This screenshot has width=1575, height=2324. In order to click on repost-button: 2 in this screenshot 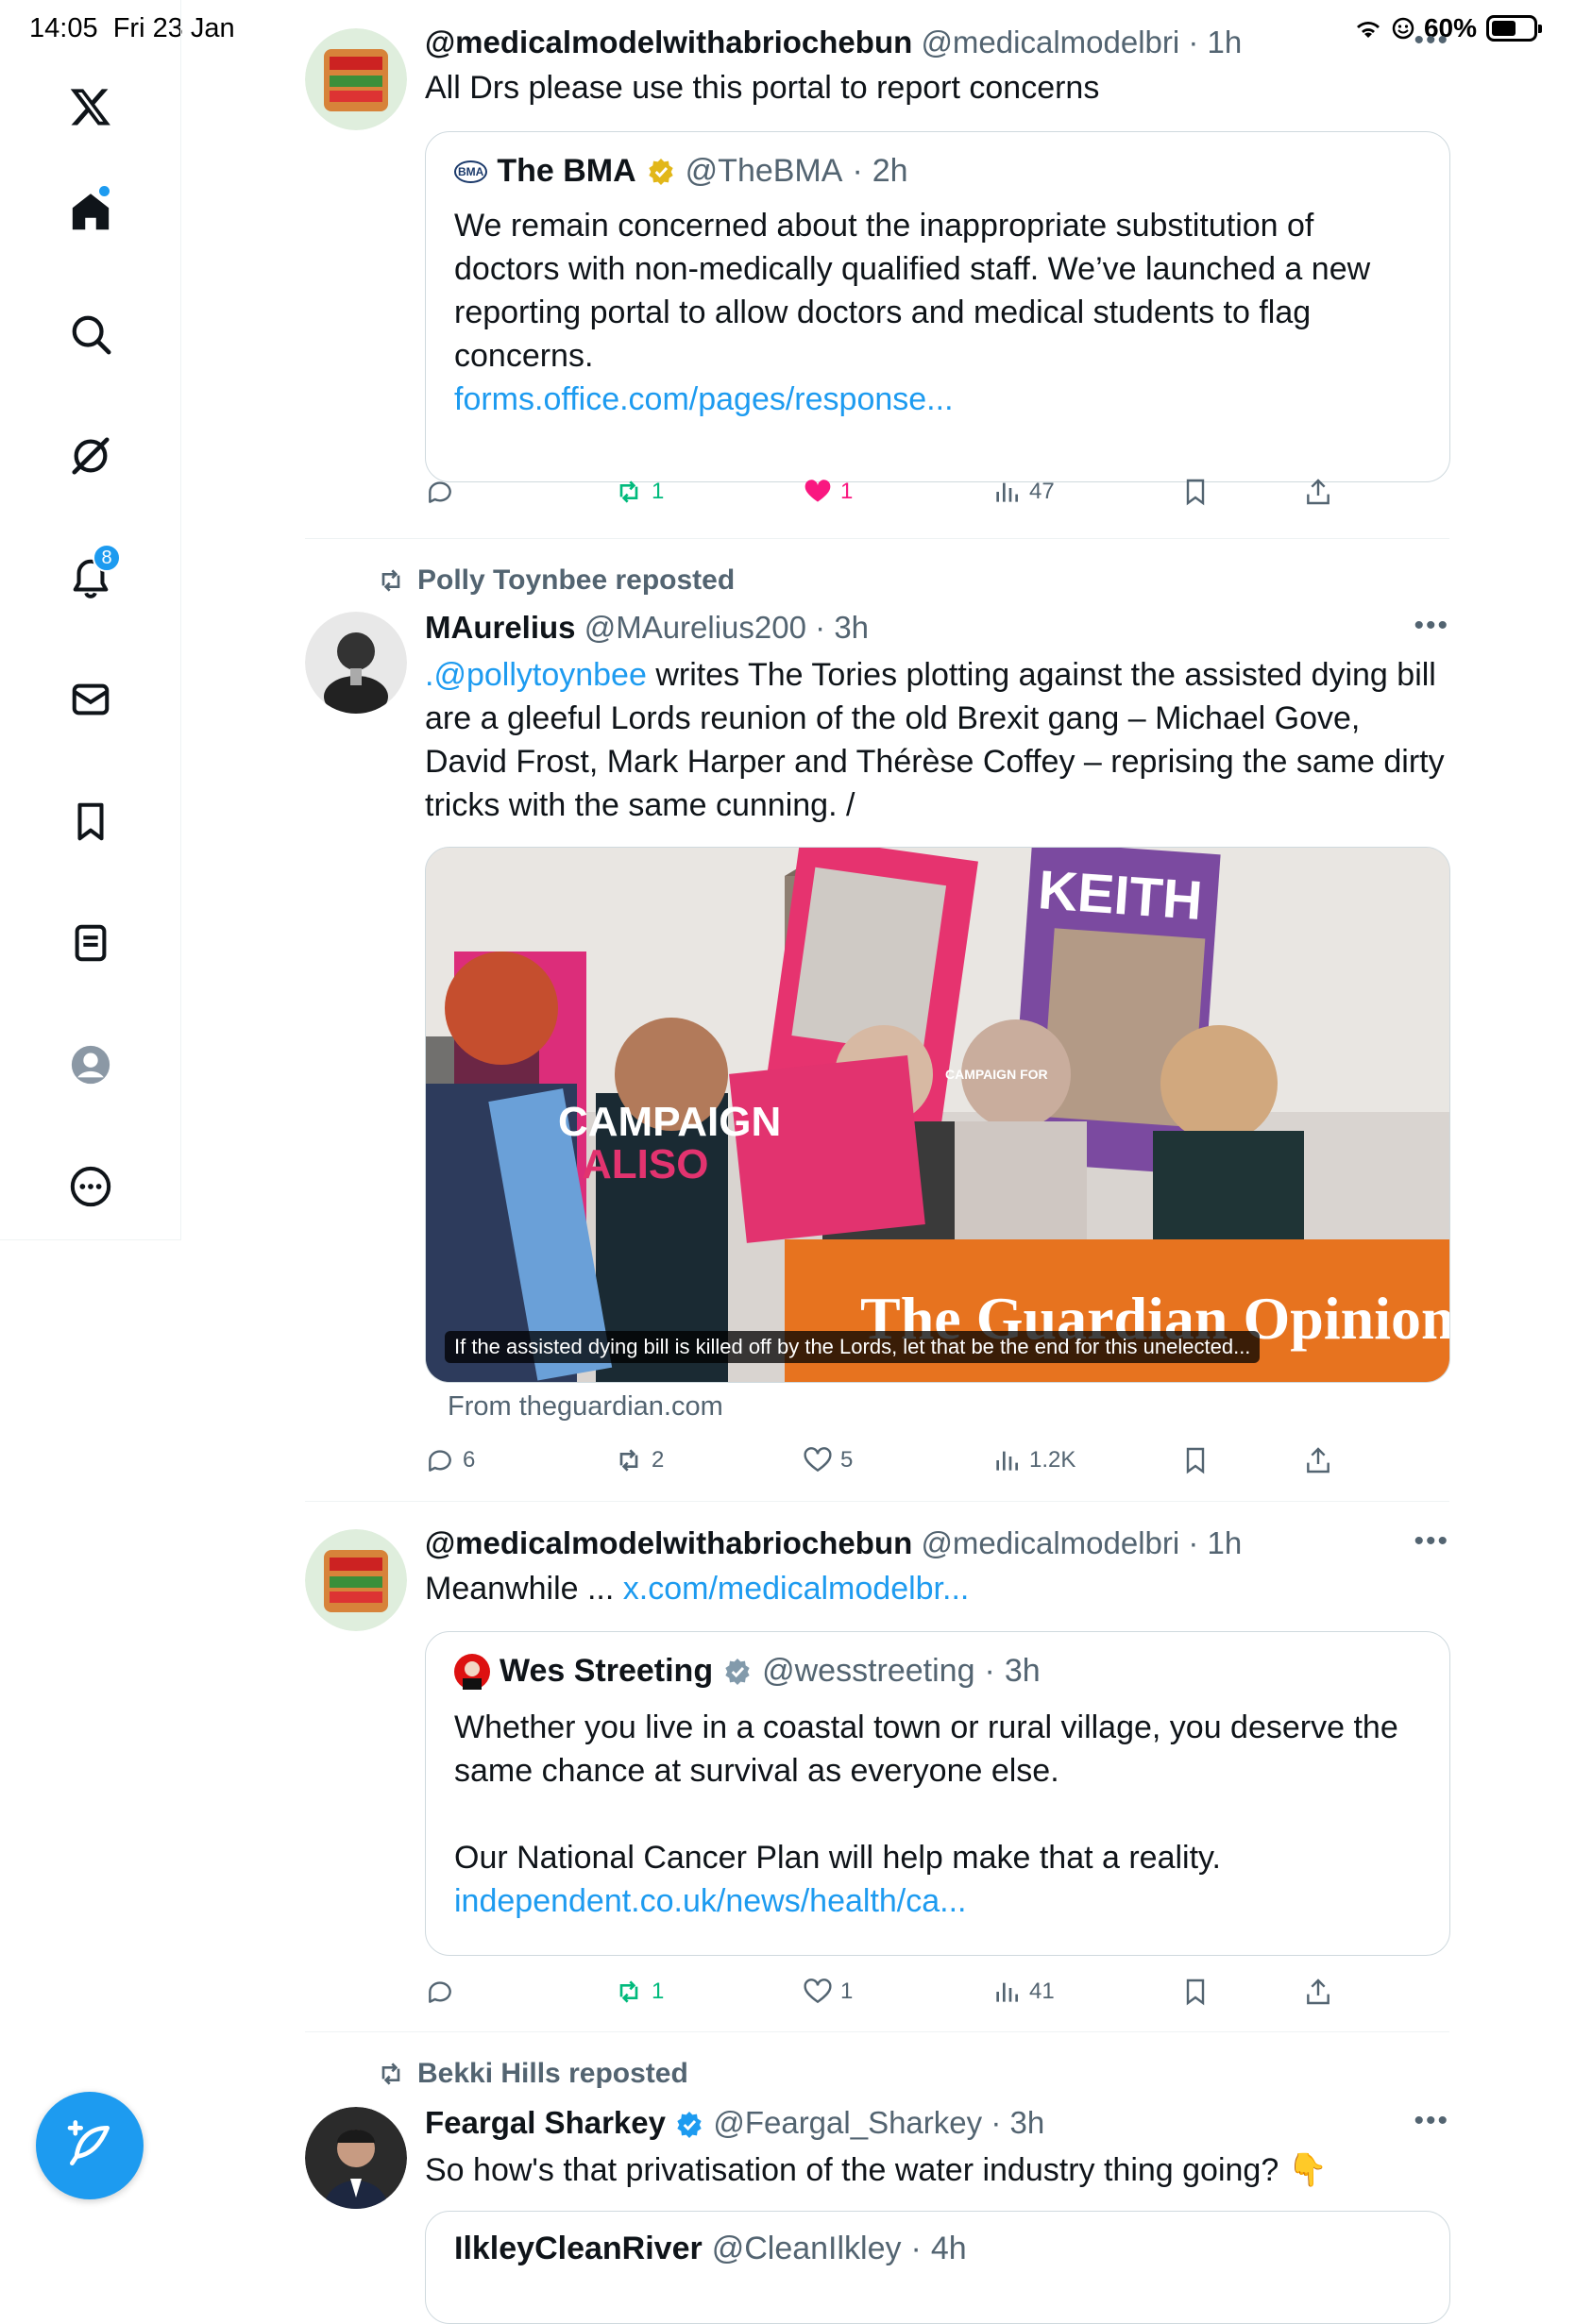, I will do `click(639, 1460)`.